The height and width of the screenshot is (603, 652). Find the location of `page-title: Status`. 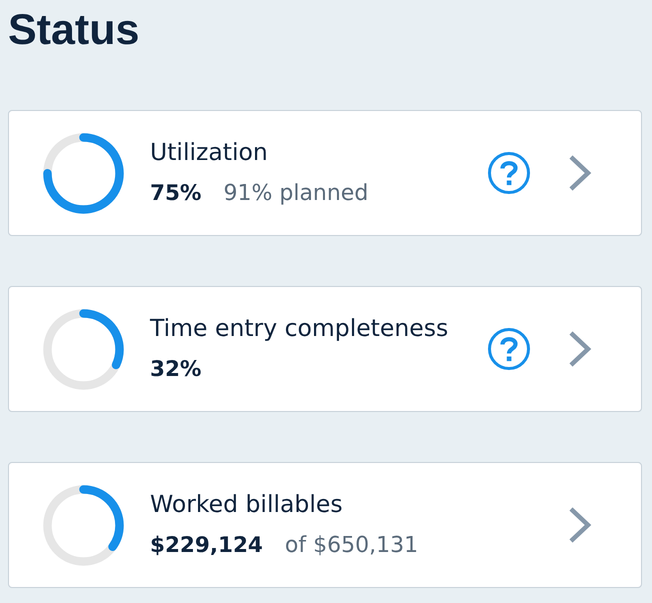

page-title: Status is located at coordinates (74, 30).